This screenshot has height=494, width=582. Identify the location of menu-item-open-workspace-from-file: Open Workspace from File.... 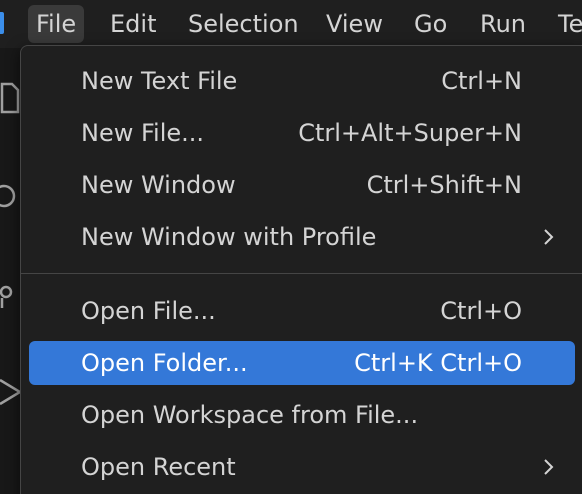
(302, 415).